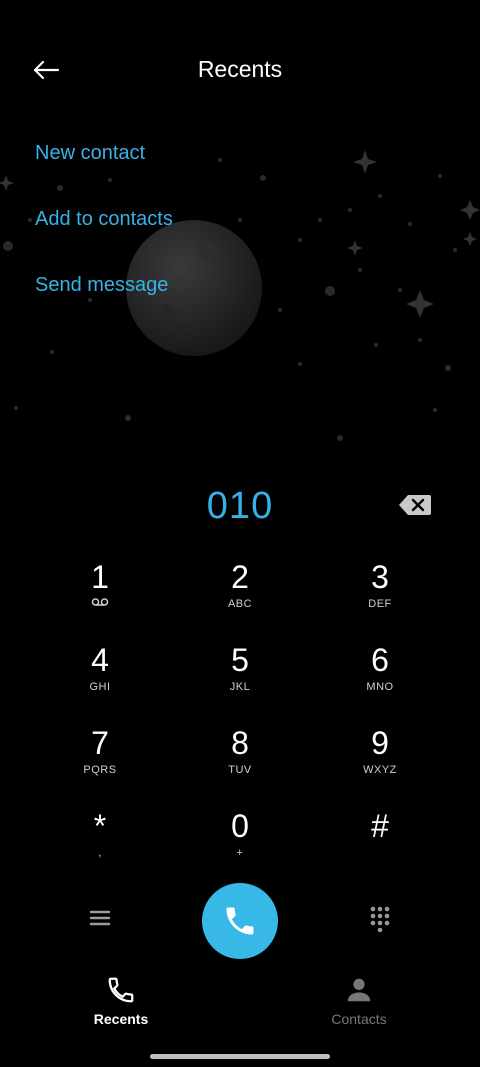 Image resolution: width=480 pixels, height=1067 pixels. I want to click on backspace-button, so click(415, 507).